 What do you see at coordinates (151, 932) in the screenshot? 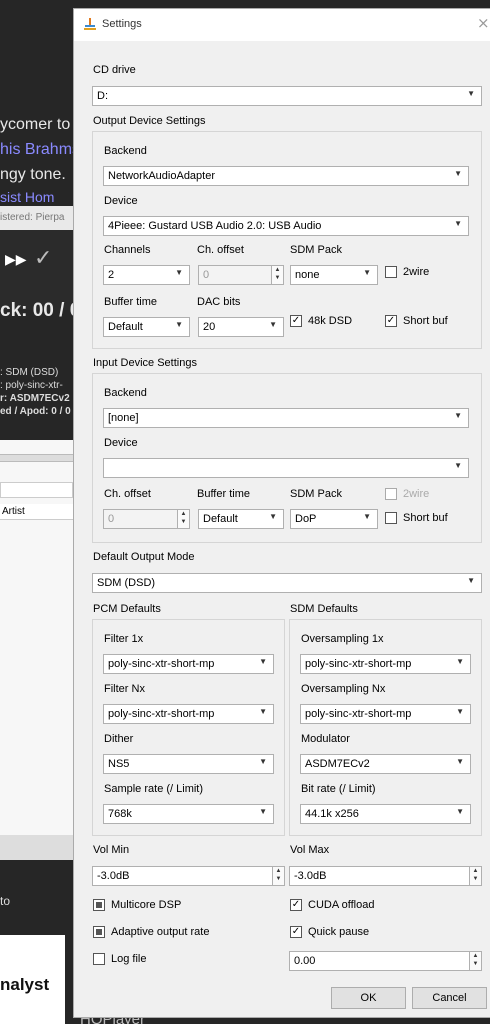
I see `adaptive-rate-checkbox: Adaptive output rate` at bounding box center [151, 932].